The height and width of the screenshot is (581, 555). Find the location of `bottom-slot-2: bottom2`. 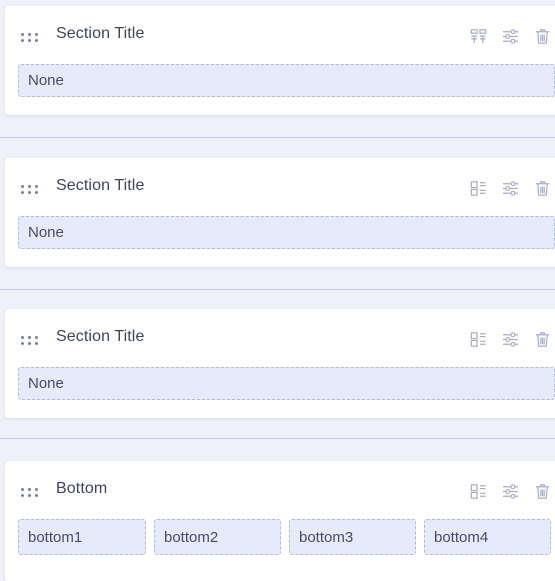

bottom-slot-2: bottom2 is located at coordinates (217, 537).